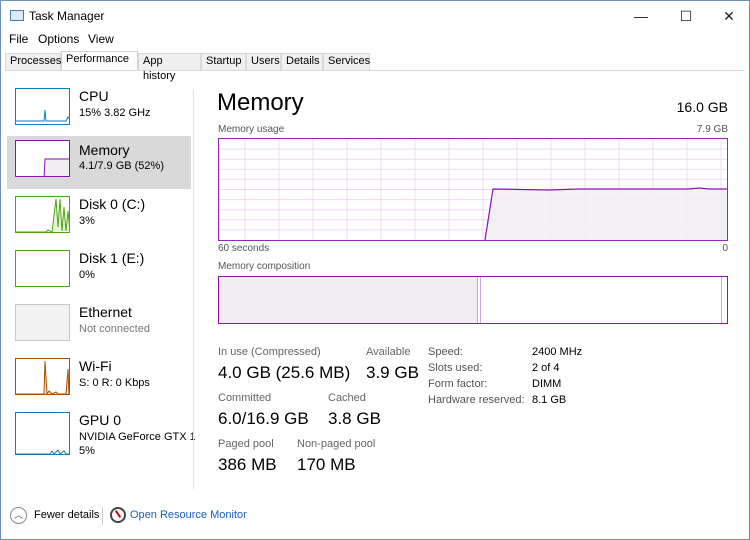 The image size is (750, 540). Describe the element at coordinates (42, 158) in the screenshot. I see `memory-thumbnail` at that location.